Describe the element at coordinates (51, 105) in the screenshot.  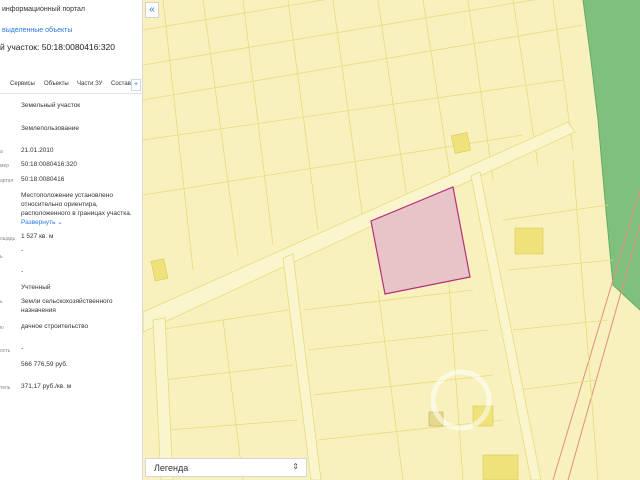
I see `row-value-type: Земельный участок` at that location.